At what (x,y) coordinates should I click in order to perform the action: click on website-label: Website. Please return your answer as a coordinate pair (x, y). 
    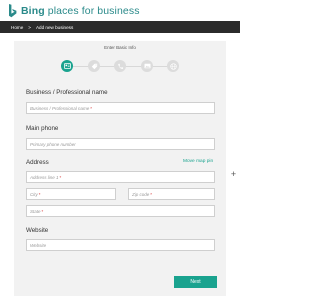
    Looking at the image, I should click on (37, 230).